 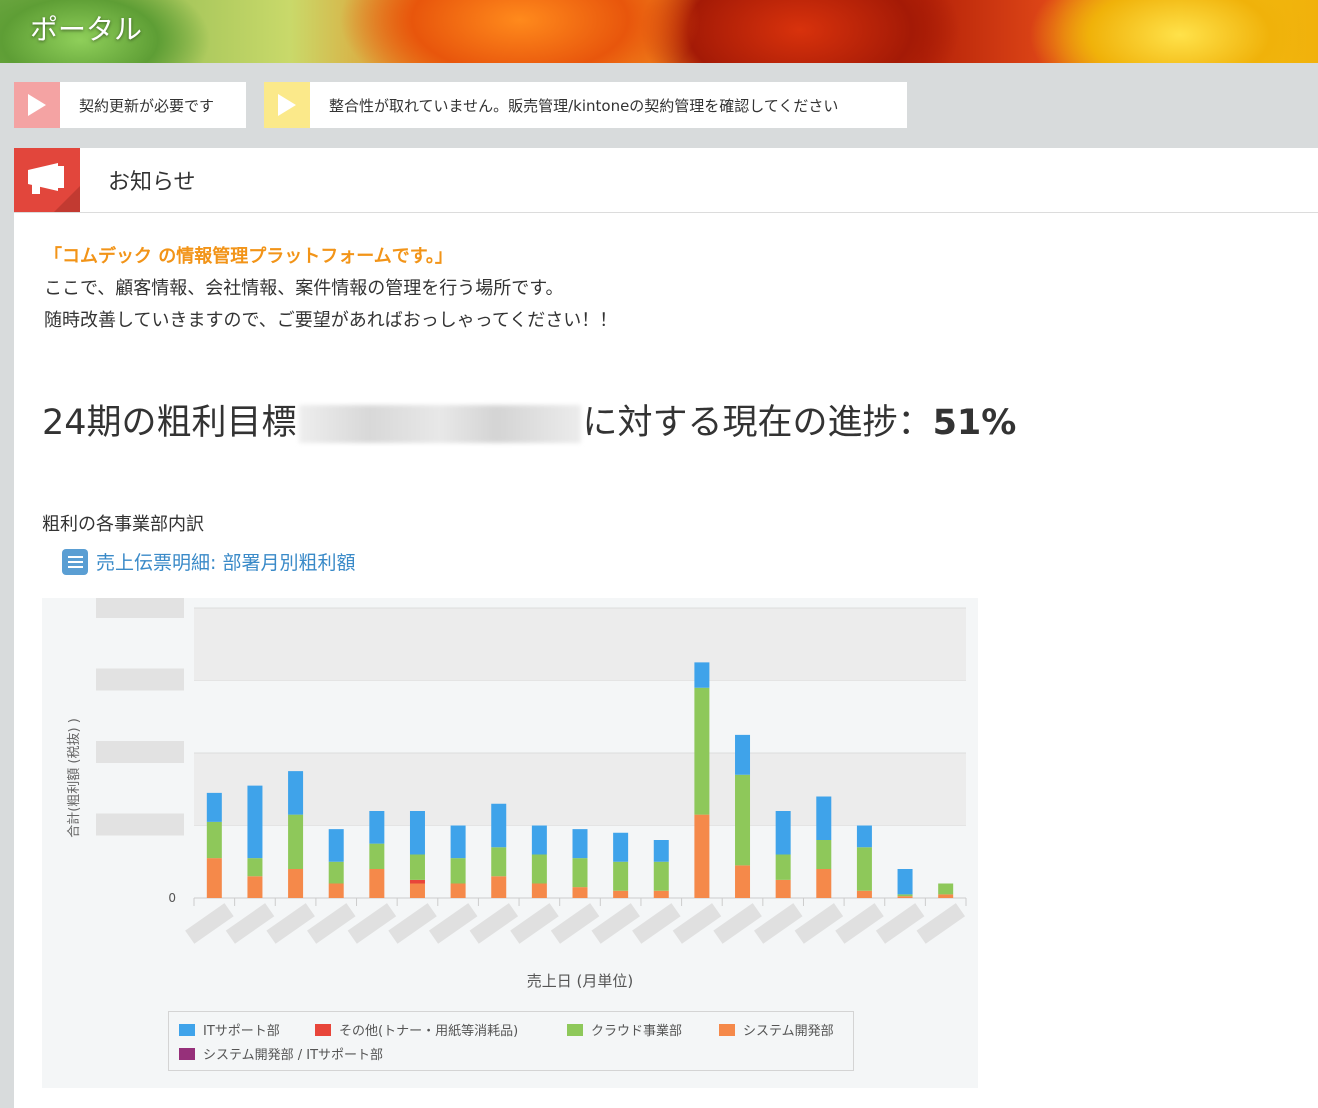 I want to click on legend-label: クラウド事業部, so click(x=637, y=1031).